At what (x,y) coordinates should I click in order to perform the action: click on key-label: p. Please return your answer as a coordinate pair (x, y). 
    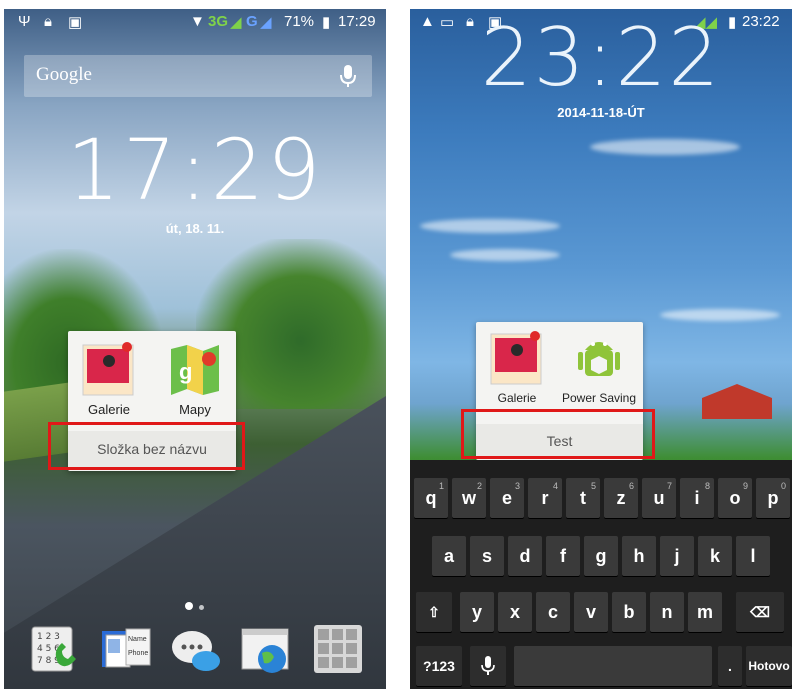
    Looking at the image, I should click on (773, 498).